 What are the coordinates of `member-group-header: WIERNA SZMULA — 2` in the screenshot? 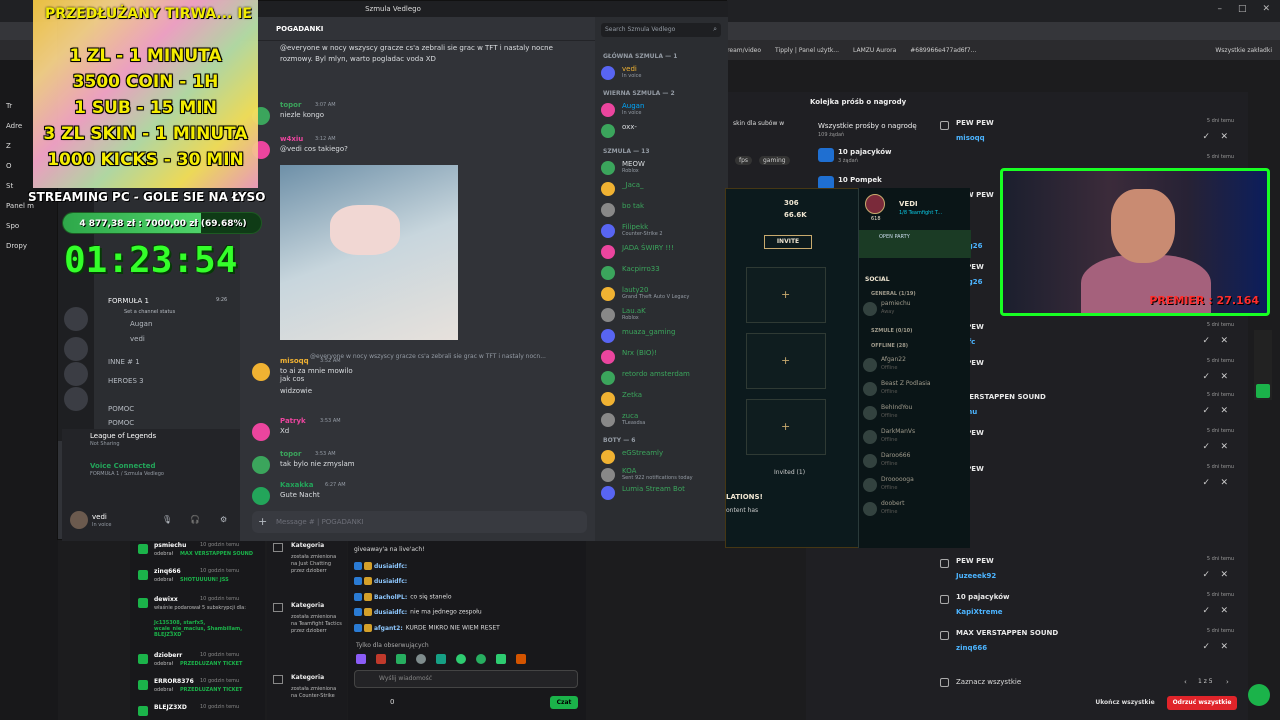 It's located at (639, 93).